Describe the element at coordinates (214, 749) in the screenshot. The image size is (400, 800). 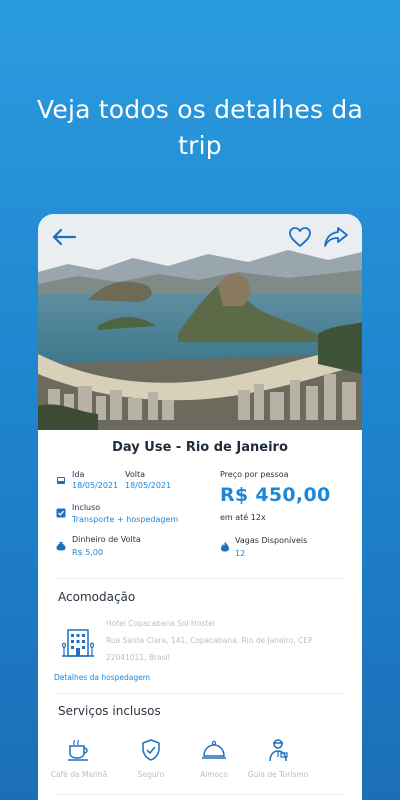
I see `food-cloche-icon` at that location.